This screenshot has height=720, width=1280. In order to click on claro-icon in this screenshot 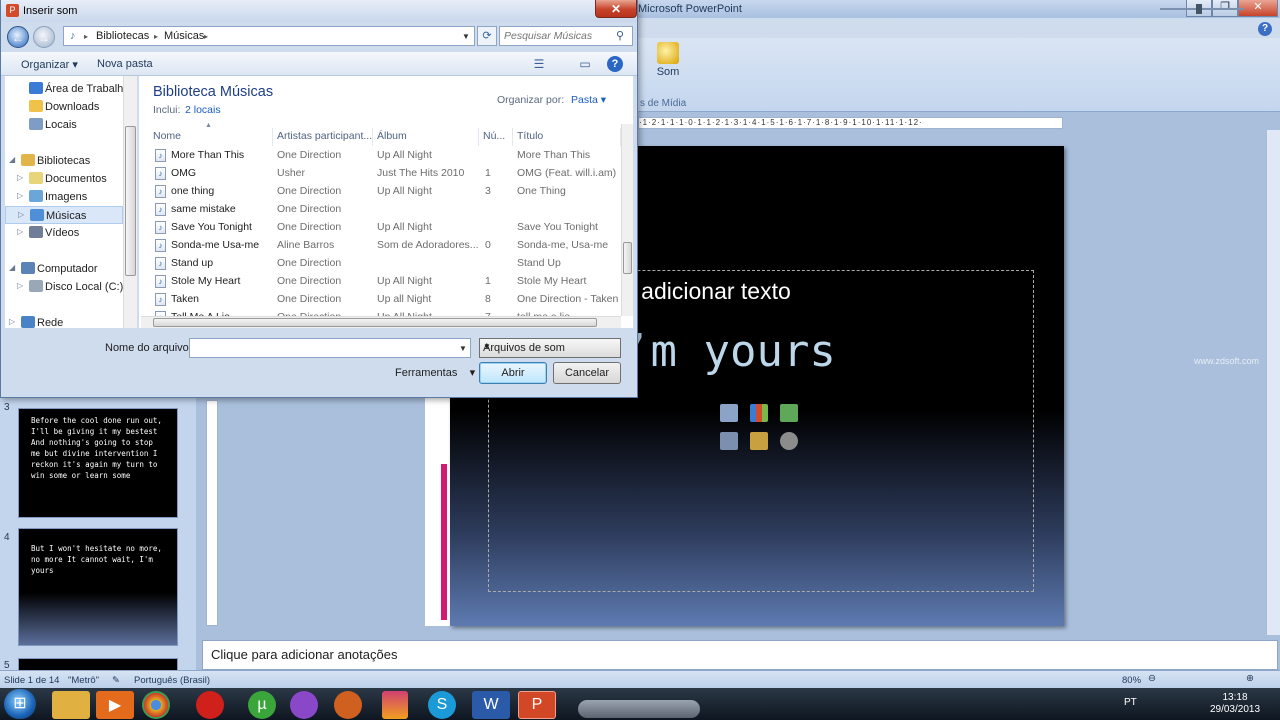, I will do `click(210, 705)`.